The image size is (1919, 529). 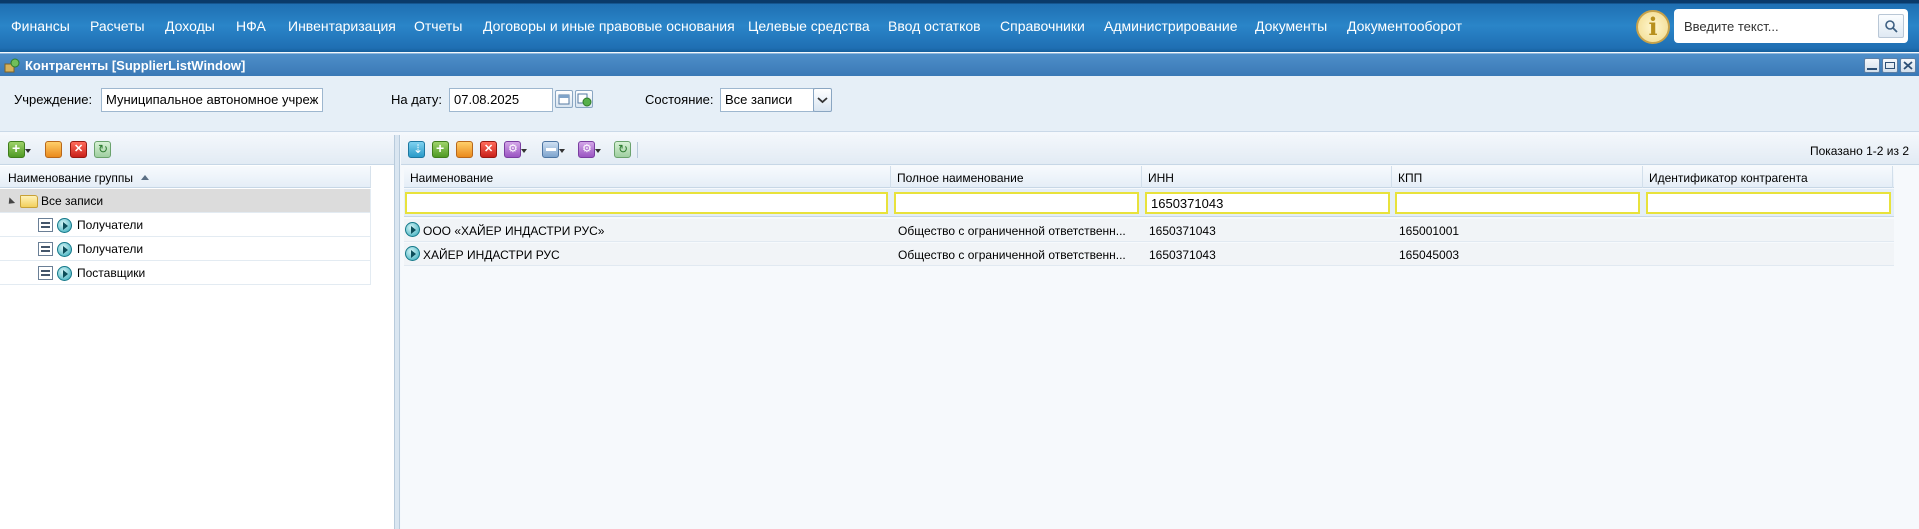 I want to click on chevron-down-icon, so click(x=822, y=100).